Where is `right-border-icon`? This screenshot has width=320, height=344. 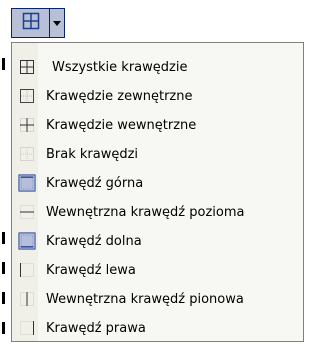 right-border-icon is located at coordinates (27, 328).